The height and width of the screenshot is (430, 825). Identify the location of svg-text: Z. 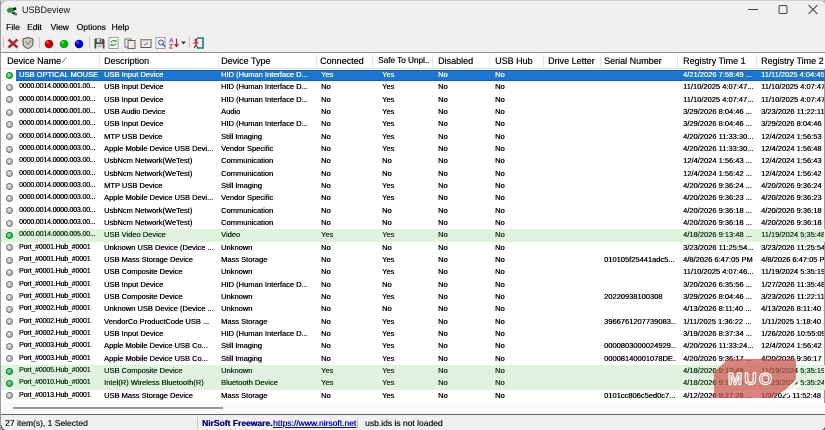
(171, 47).